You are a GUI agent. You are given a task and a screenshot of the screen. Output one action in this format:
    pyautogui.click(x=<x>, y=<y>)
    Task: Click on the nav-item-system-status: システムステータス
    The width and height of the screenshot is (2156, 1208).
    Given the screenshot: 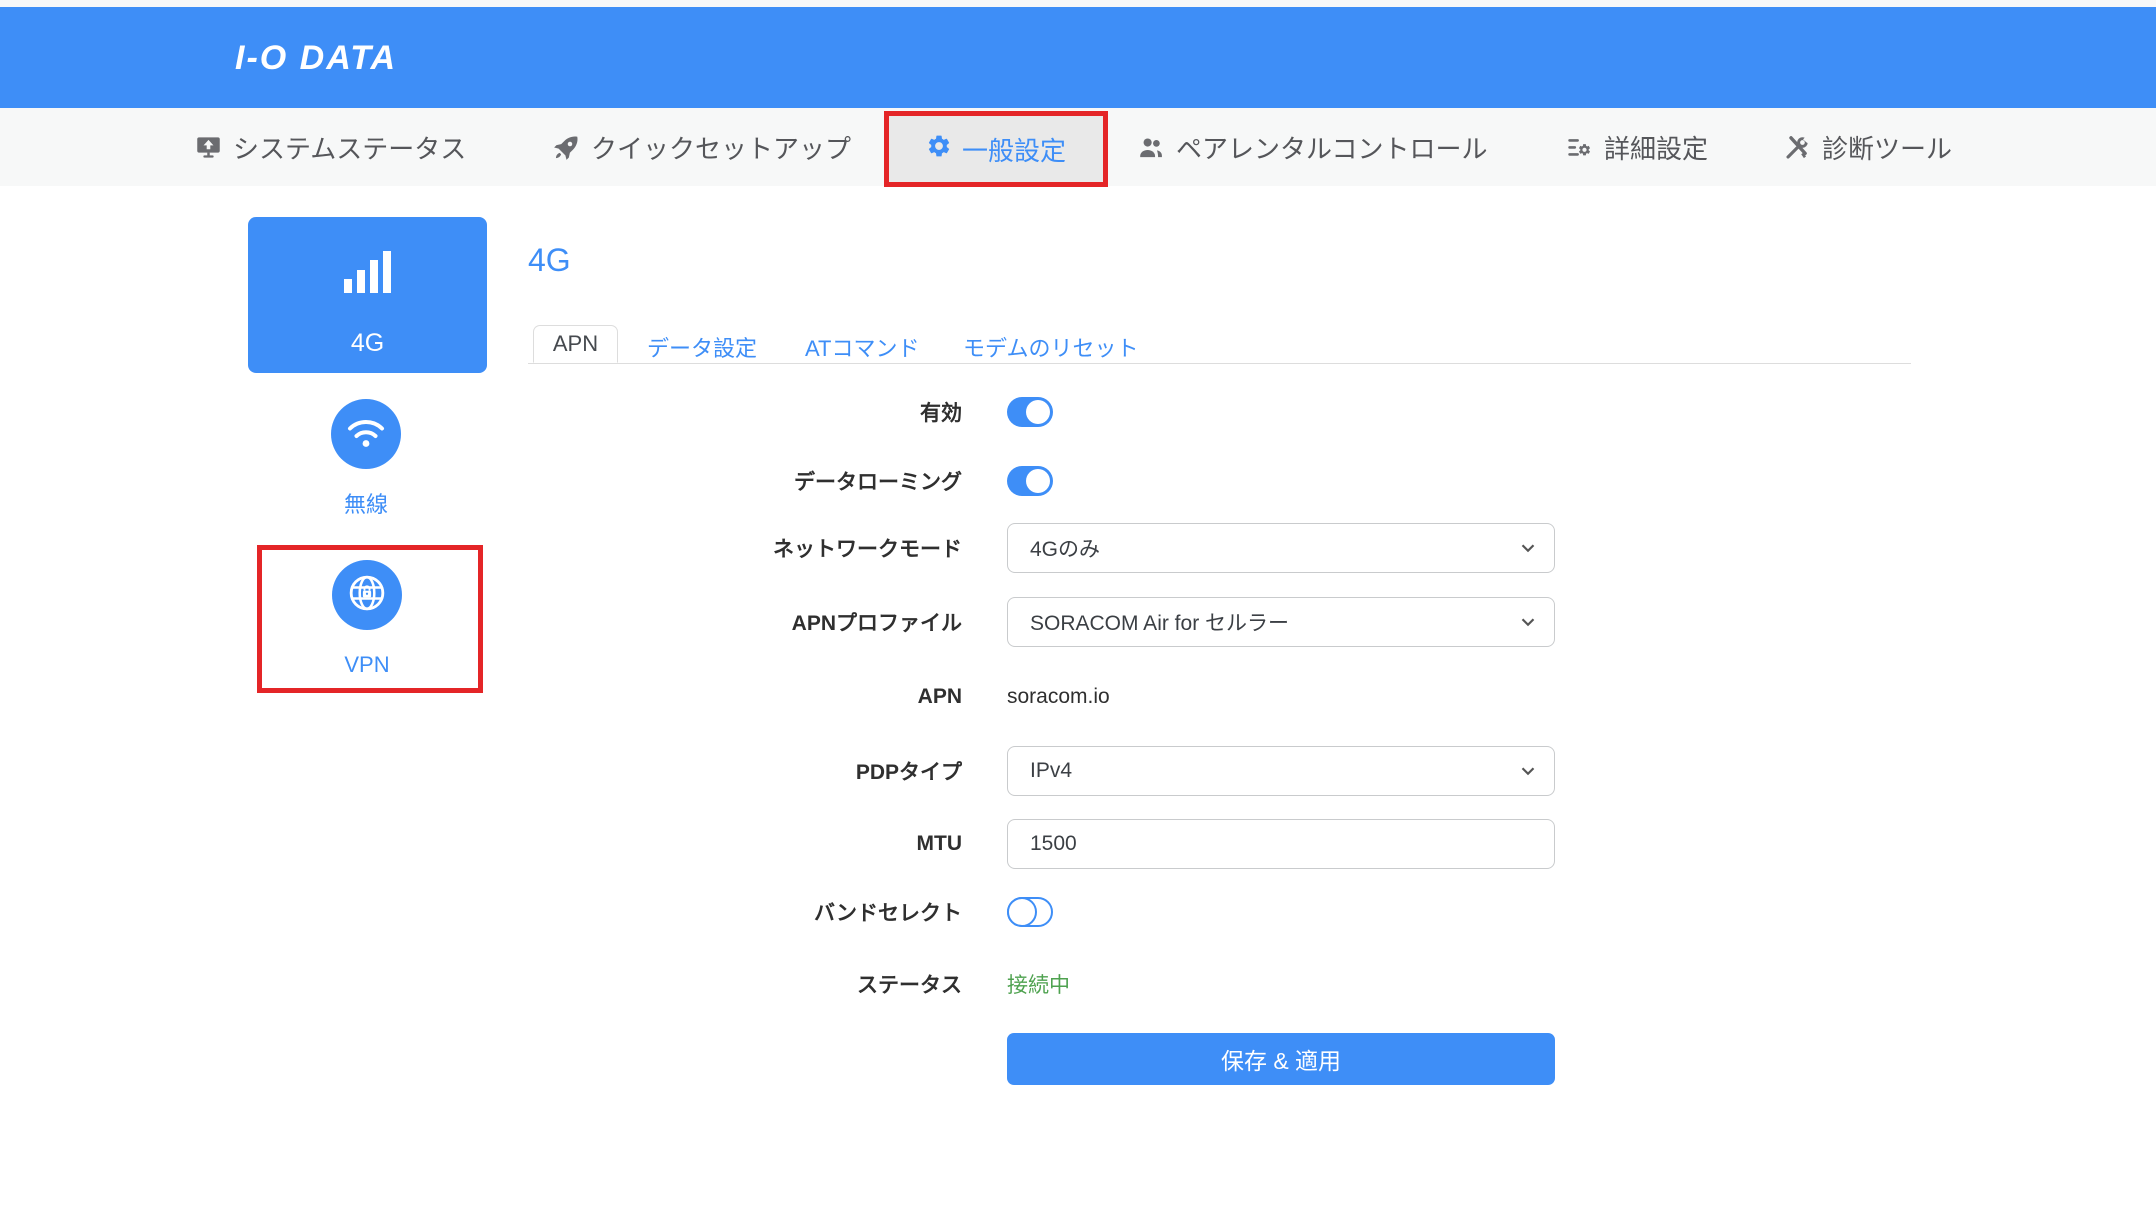 What is the action you would take?
    pyautogui.click(x=330, y=147)
    